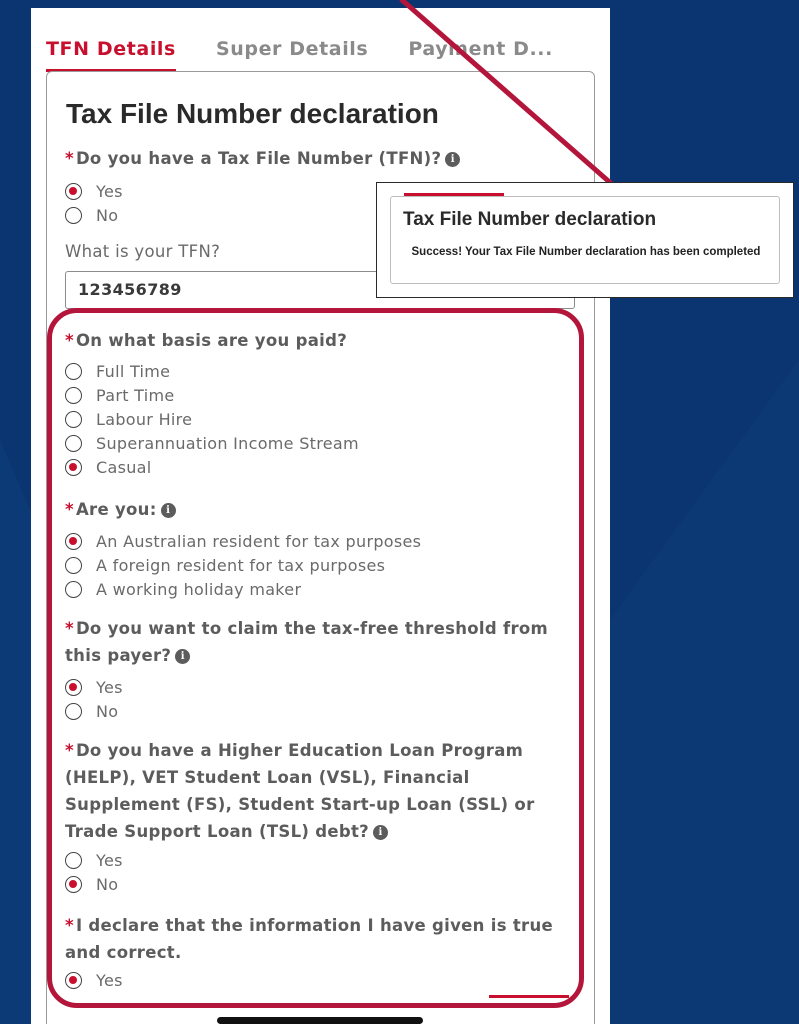 Image resolution: width=799 pixels, height=1024 pixels. I want to click on home-indicator, so click(320, 1020).